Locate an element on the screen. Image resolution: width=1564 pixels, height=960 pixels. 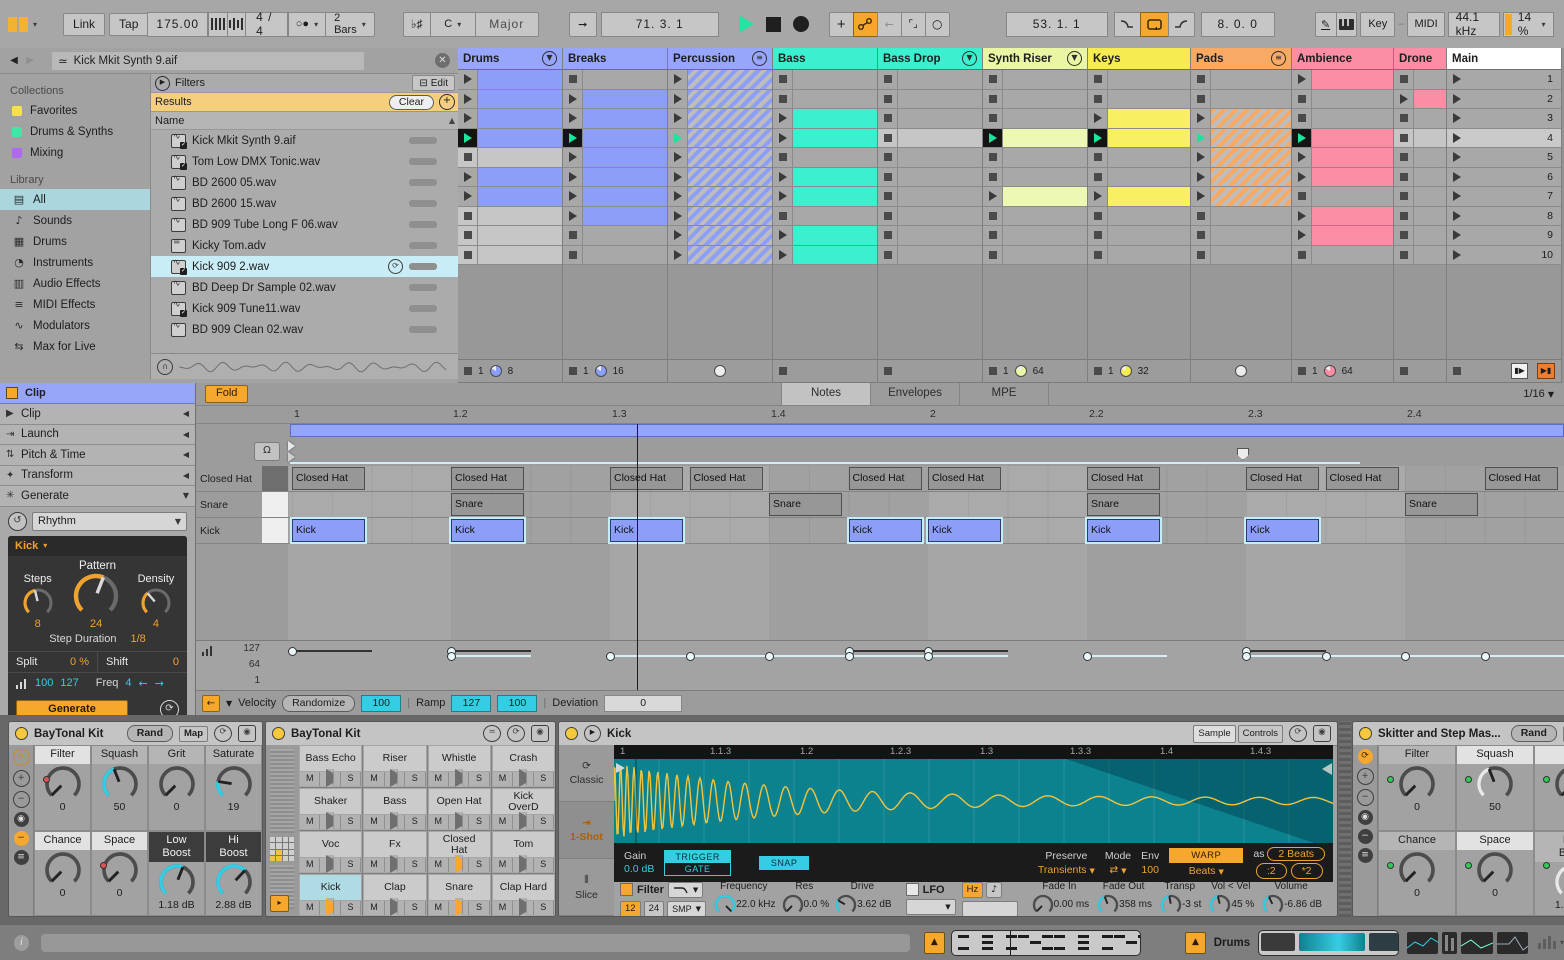
chain-list-icon: ≡ is located at coordinates (1365, 855).